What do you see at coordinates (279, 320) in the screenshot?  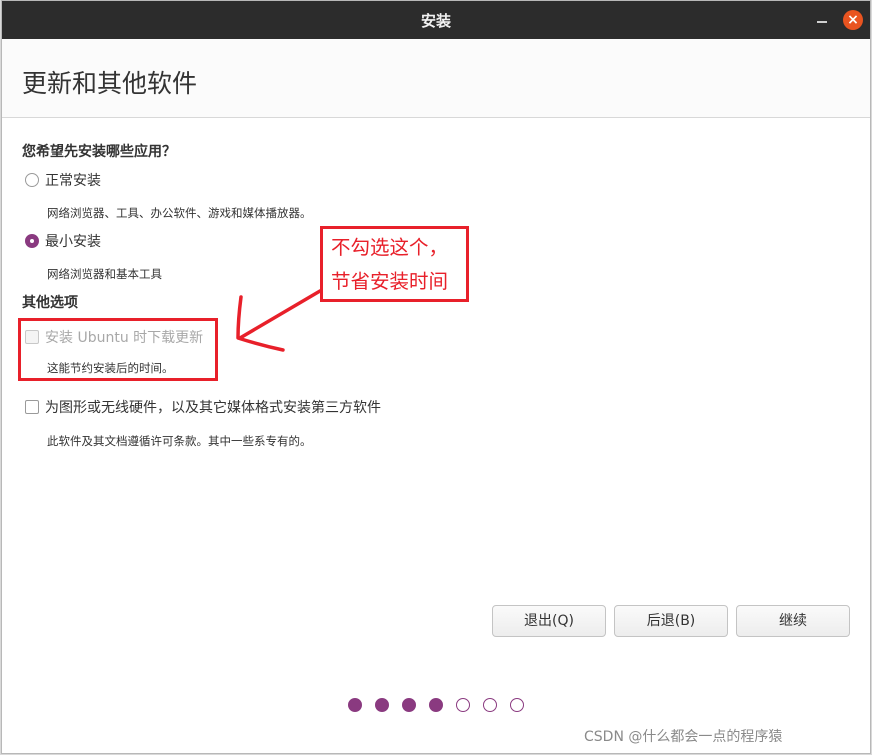 I see `annotation-arrow` at bounding box center [279, 320].